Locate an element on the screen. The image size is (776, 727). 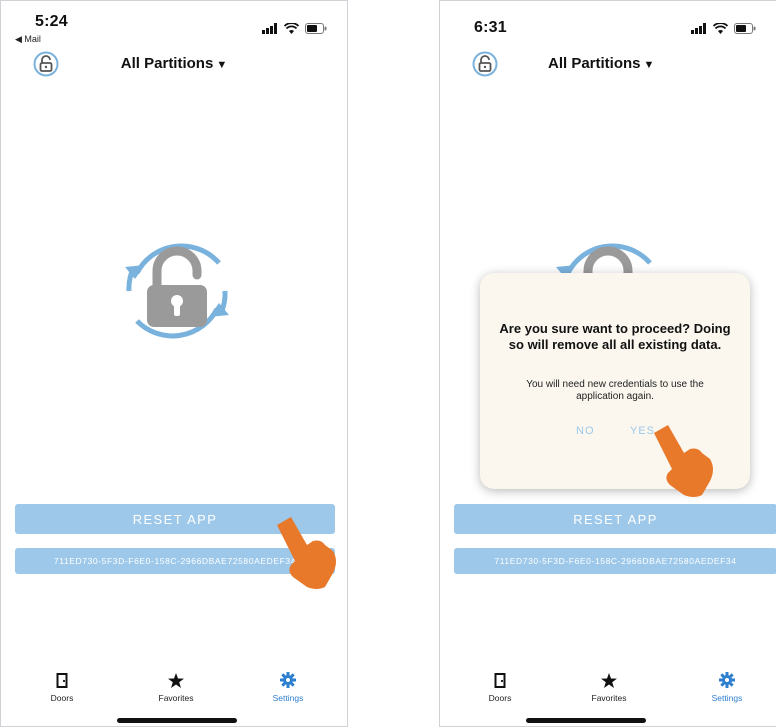
status-time: 6:31 is located at coordinates (490, 27).